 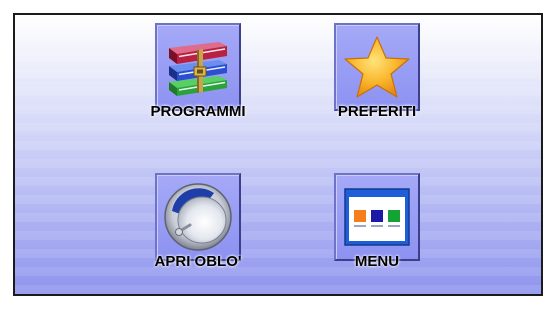 I want to click on star-icon, so click(x=377, y=67).